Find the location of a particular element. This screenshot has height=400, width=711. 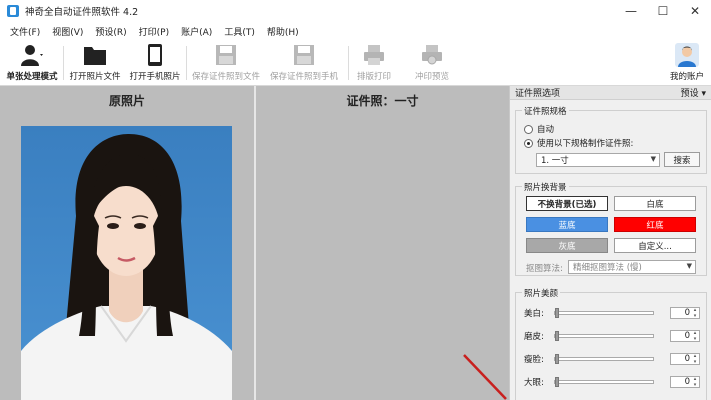

panel-header: 证件照选项 预设 ▾ is located at coordinates (610, 93).